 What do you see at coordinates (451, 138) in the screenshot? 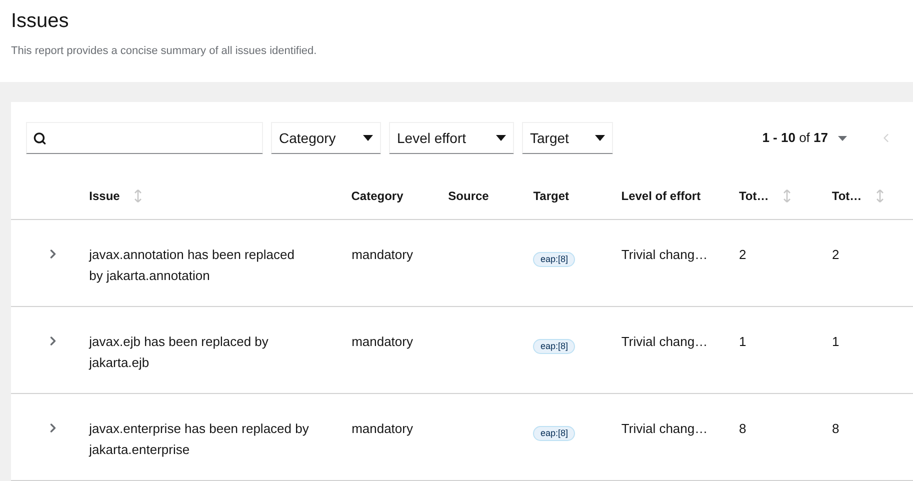
I see `filter-dropdown: Level effort` at bounding box center [451, 138].